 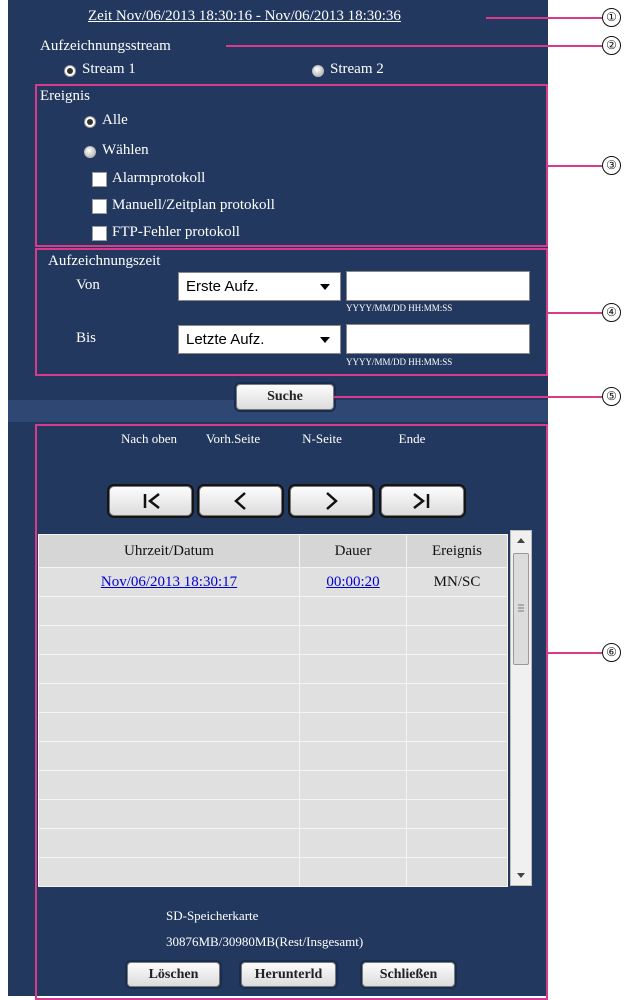 I want to click on sd-capacity-text: 30876MB/30980MB(Rest/Insgesamt), so click(x=265, y=941).